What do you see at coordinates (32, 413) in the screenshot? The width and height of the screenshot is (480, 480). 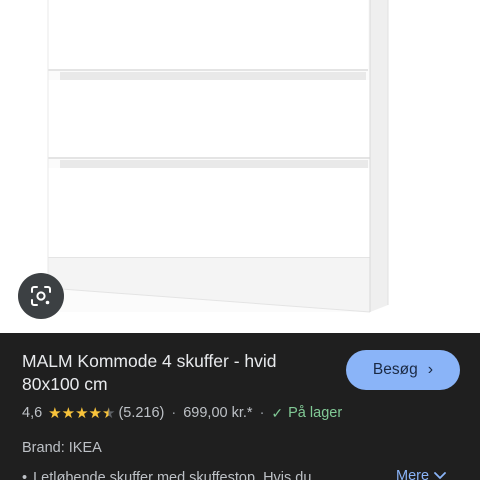 I see `rating-value: 4,6` at bounding box center [32, 413].